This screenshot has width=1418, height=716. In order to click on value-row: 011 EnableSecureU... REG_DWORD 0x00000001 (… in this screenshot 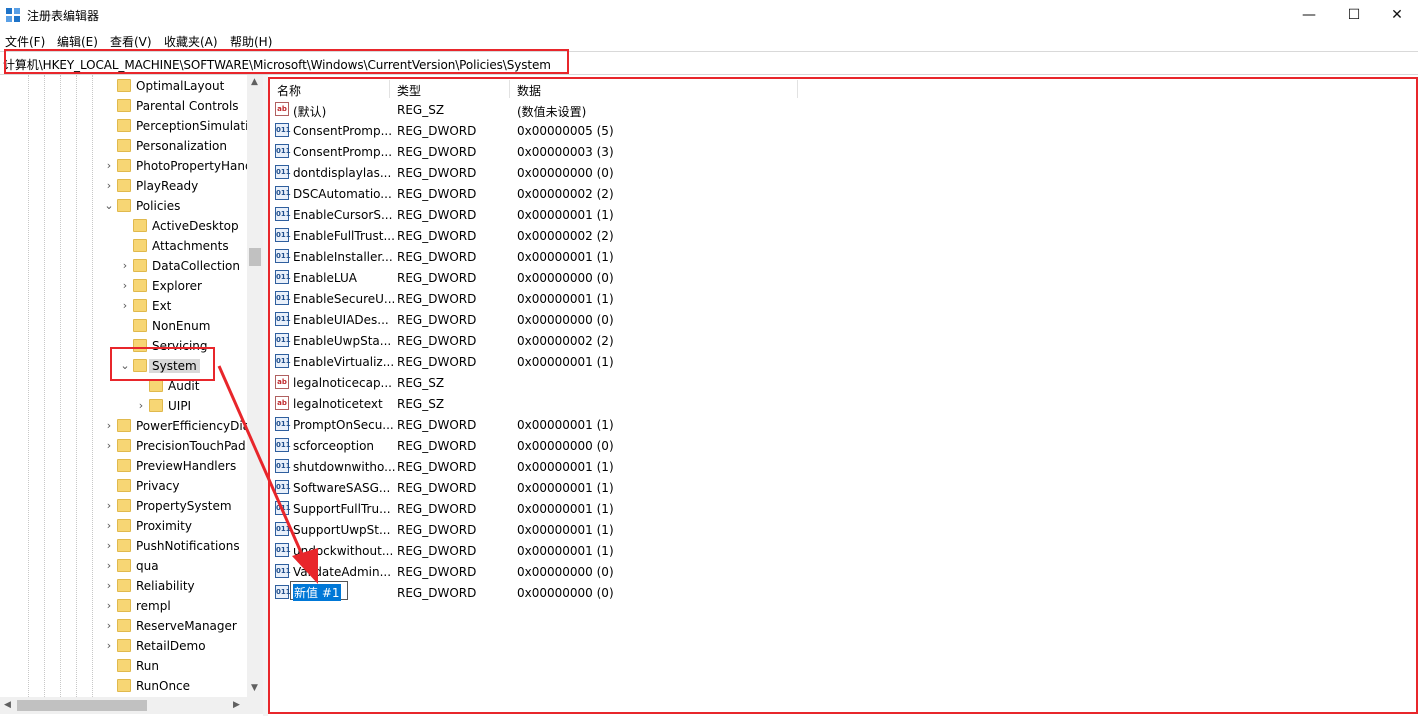, I will do `click(568, 298)`.